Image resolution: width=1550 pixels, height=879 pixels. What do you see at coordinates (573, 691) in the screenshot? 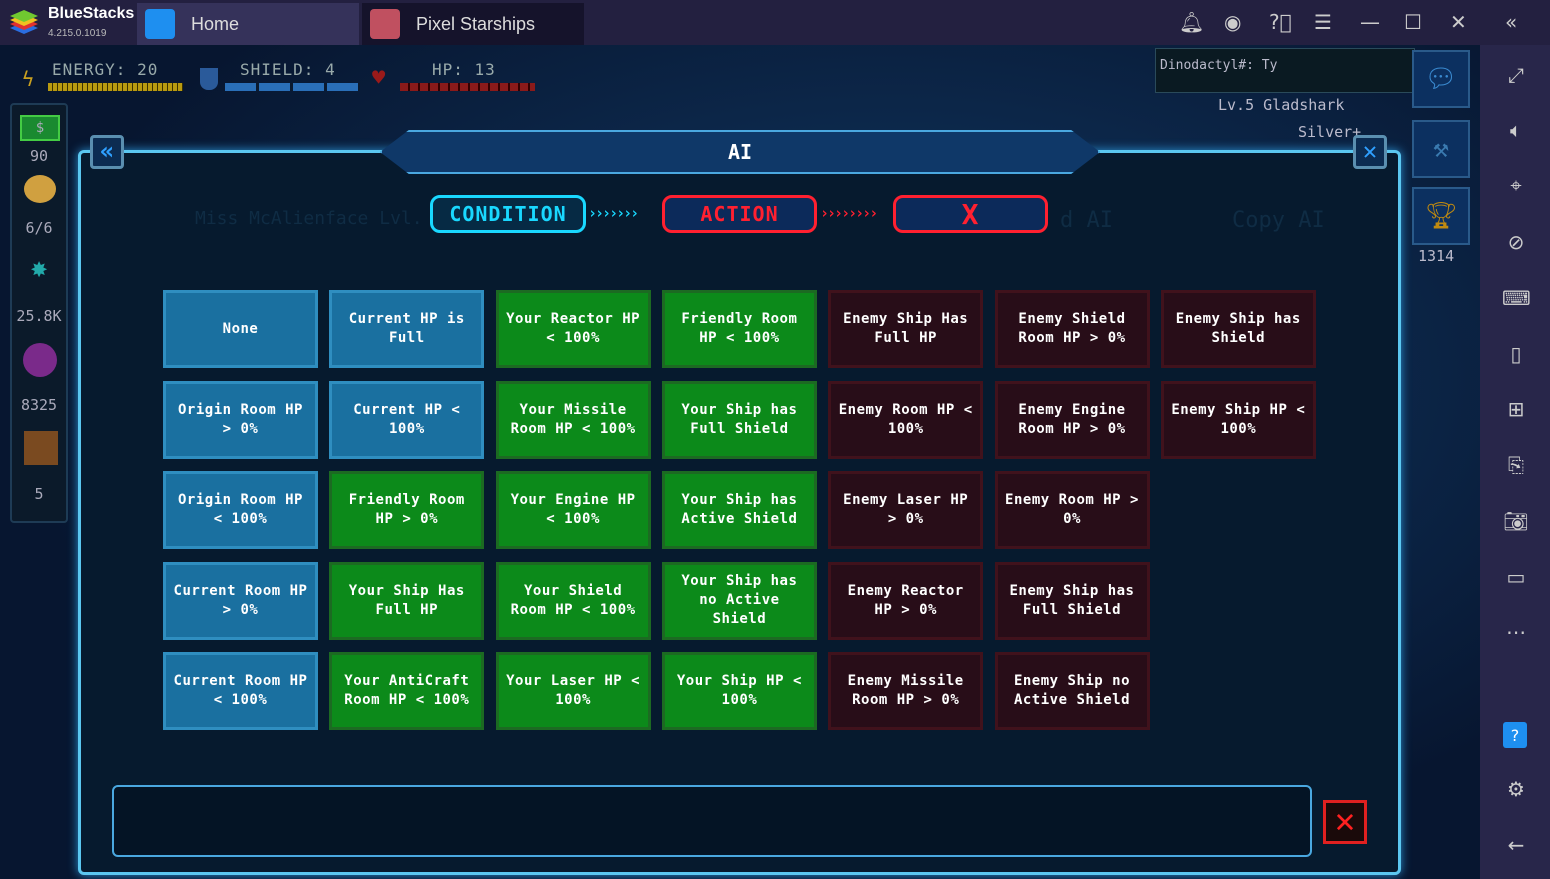
I see `condition-option: Your Laser HP < 100%` at bounding box center [573, 691].